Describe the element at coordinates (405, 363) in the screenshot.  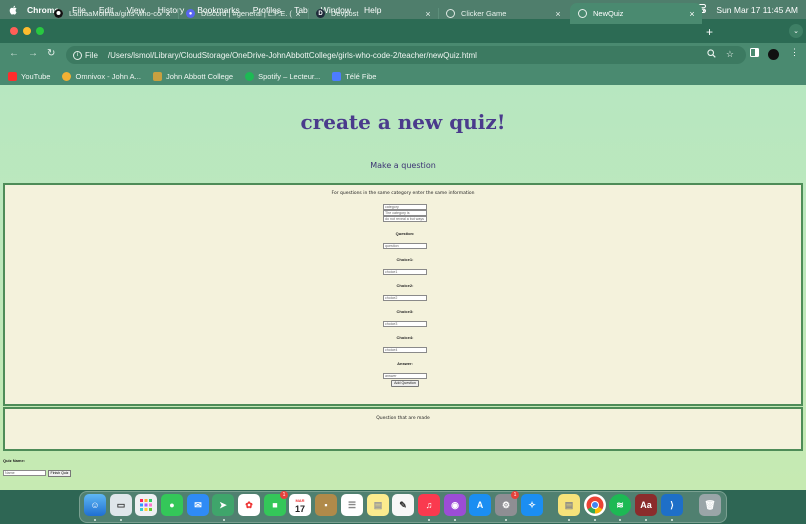
I see `answer-label: Answer:` at that location.